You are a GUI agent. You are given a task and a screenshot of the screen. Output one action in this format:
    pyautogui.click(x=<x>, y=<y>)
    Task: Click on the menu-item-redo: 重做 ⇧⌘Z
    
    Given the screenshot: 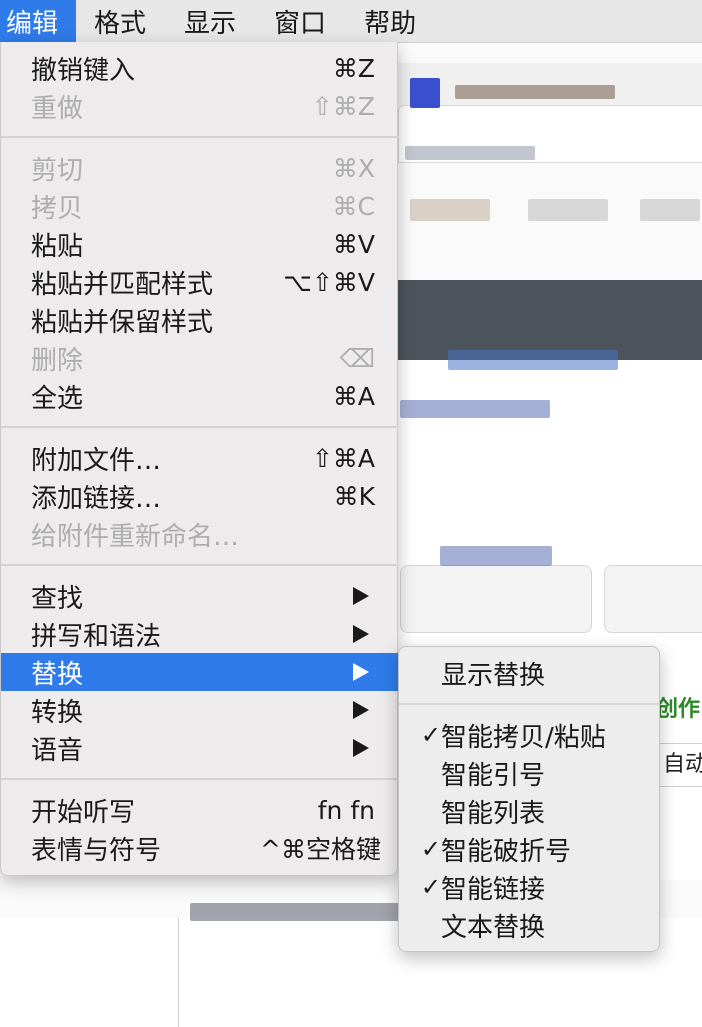 What is the action you would take?
    pyautogui.click(x=200, y=106)
    